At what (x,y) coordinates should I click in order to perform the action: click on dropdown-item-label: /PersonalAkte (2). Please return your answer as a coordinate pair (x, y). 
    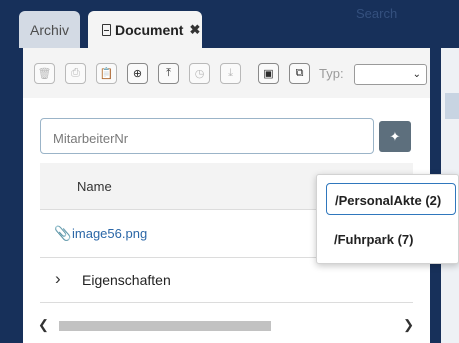
    Looking at the image, I should click on (388, 200).